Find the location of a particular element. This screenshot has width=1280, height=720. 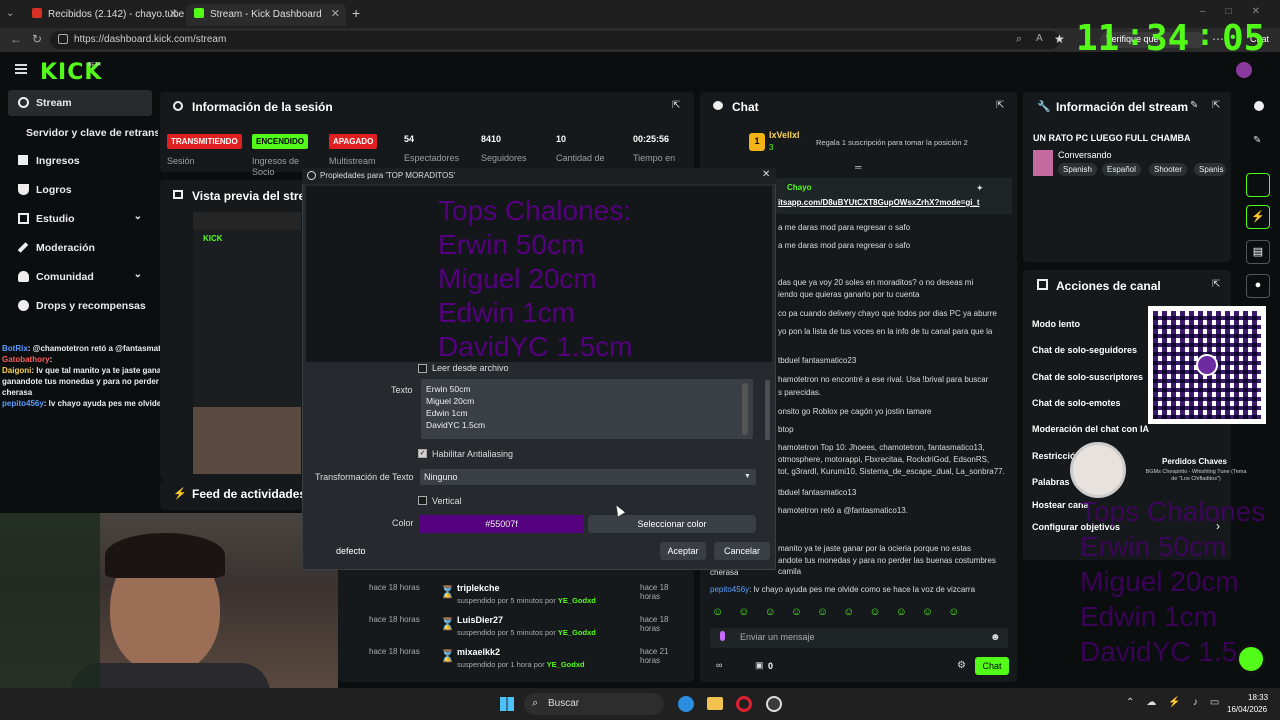

points-icon: ∞ is located at coordinates (719, 665).